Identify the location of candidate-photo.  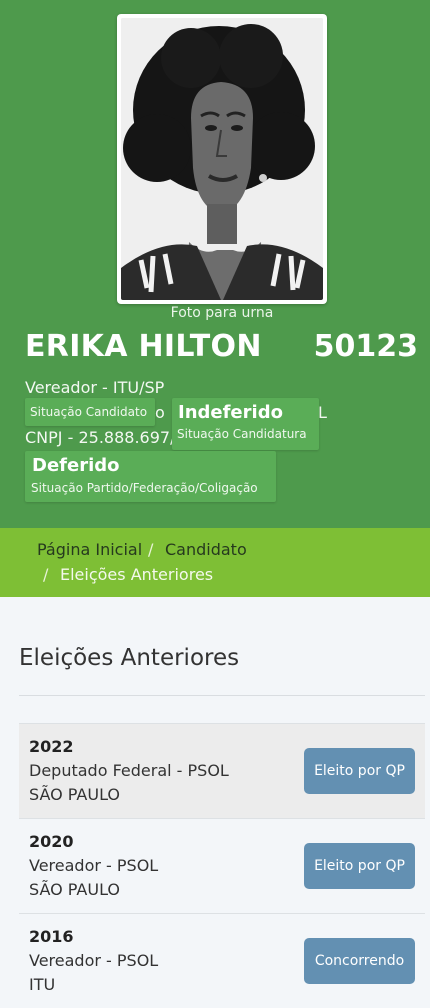
(222, 159).